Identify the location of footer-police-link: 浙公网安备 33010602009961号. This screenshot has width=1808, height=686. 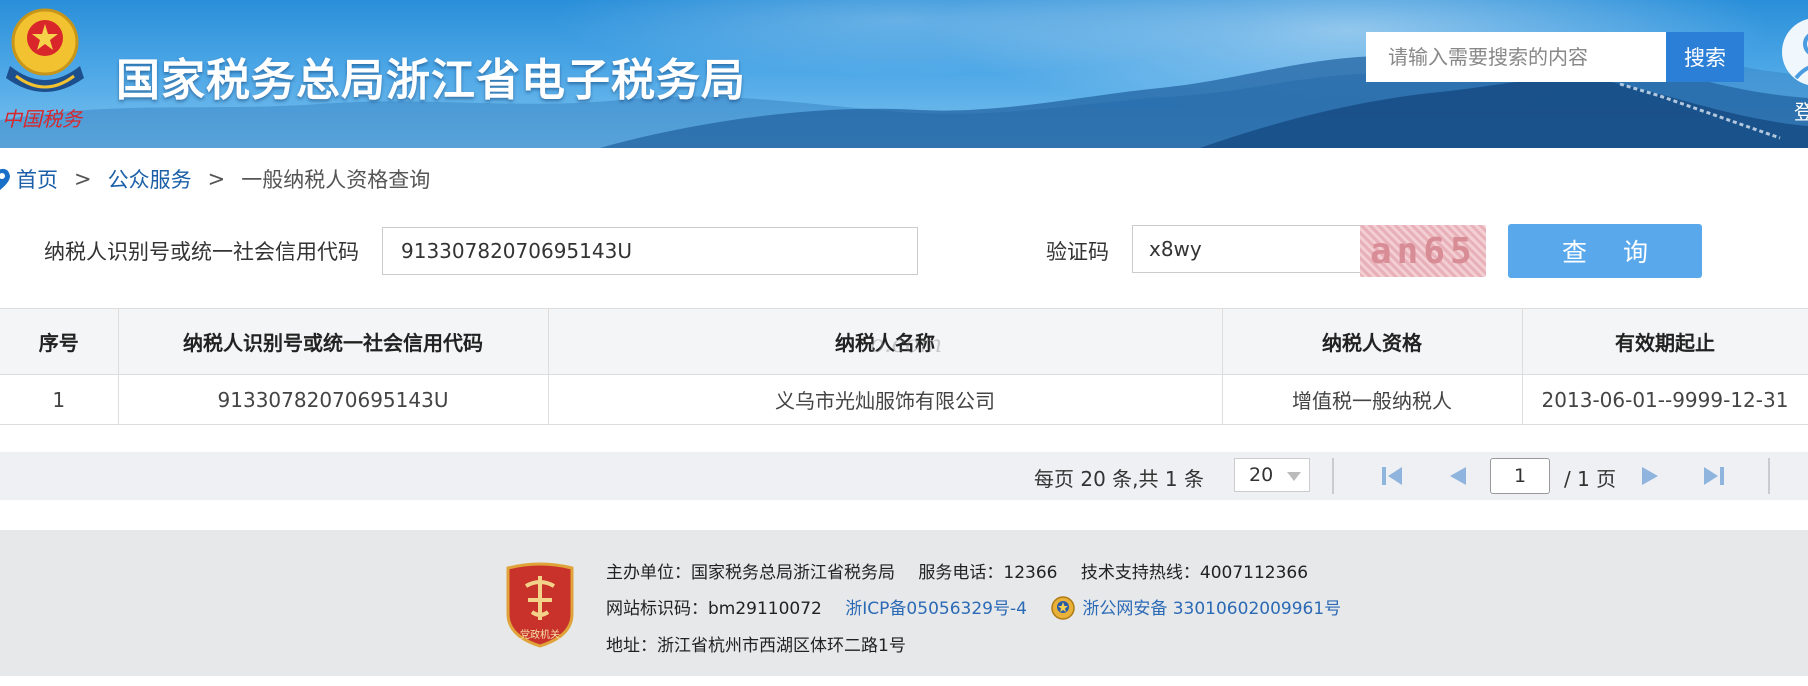
(1211, 609).